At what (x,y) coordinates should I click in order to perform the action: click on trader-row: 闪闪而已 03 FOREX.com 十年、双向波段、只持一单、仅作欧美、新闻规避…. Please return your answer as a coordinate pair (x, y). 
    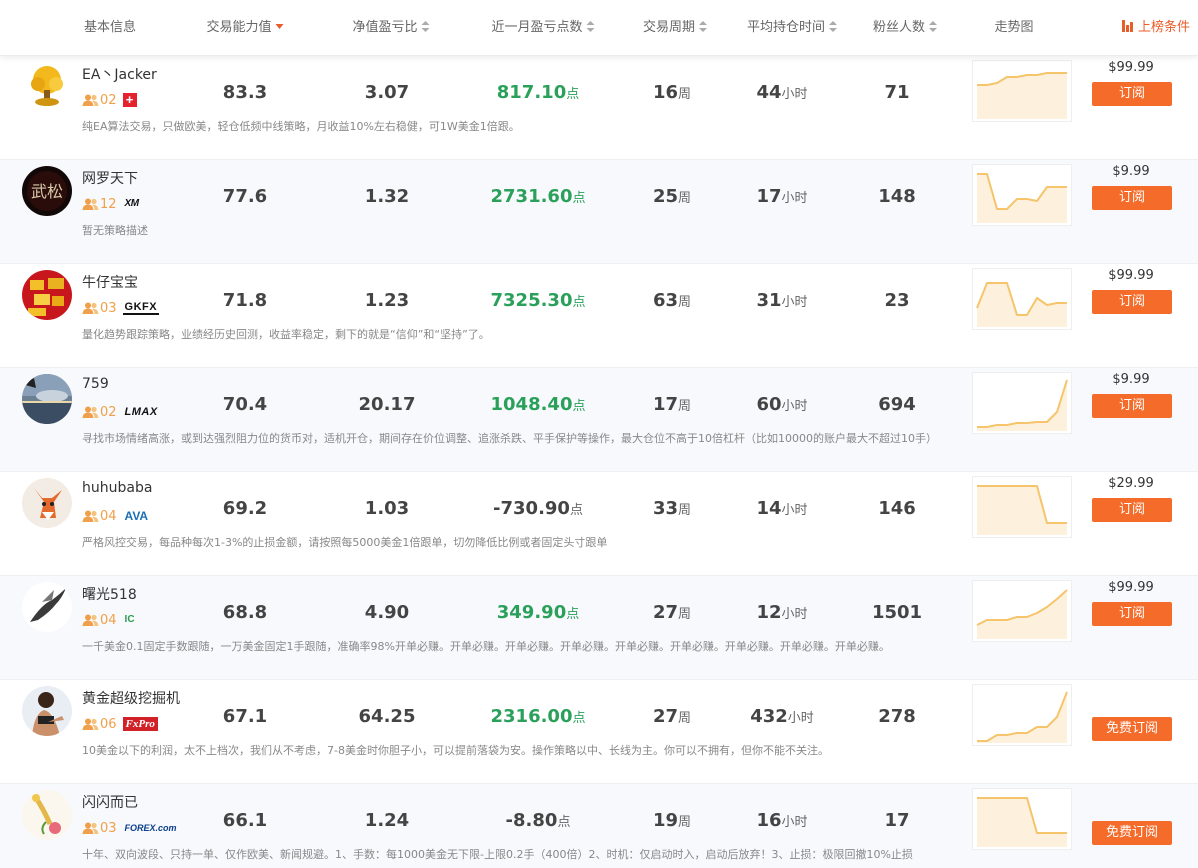
    Looking at the image, I should click on (599, 826).